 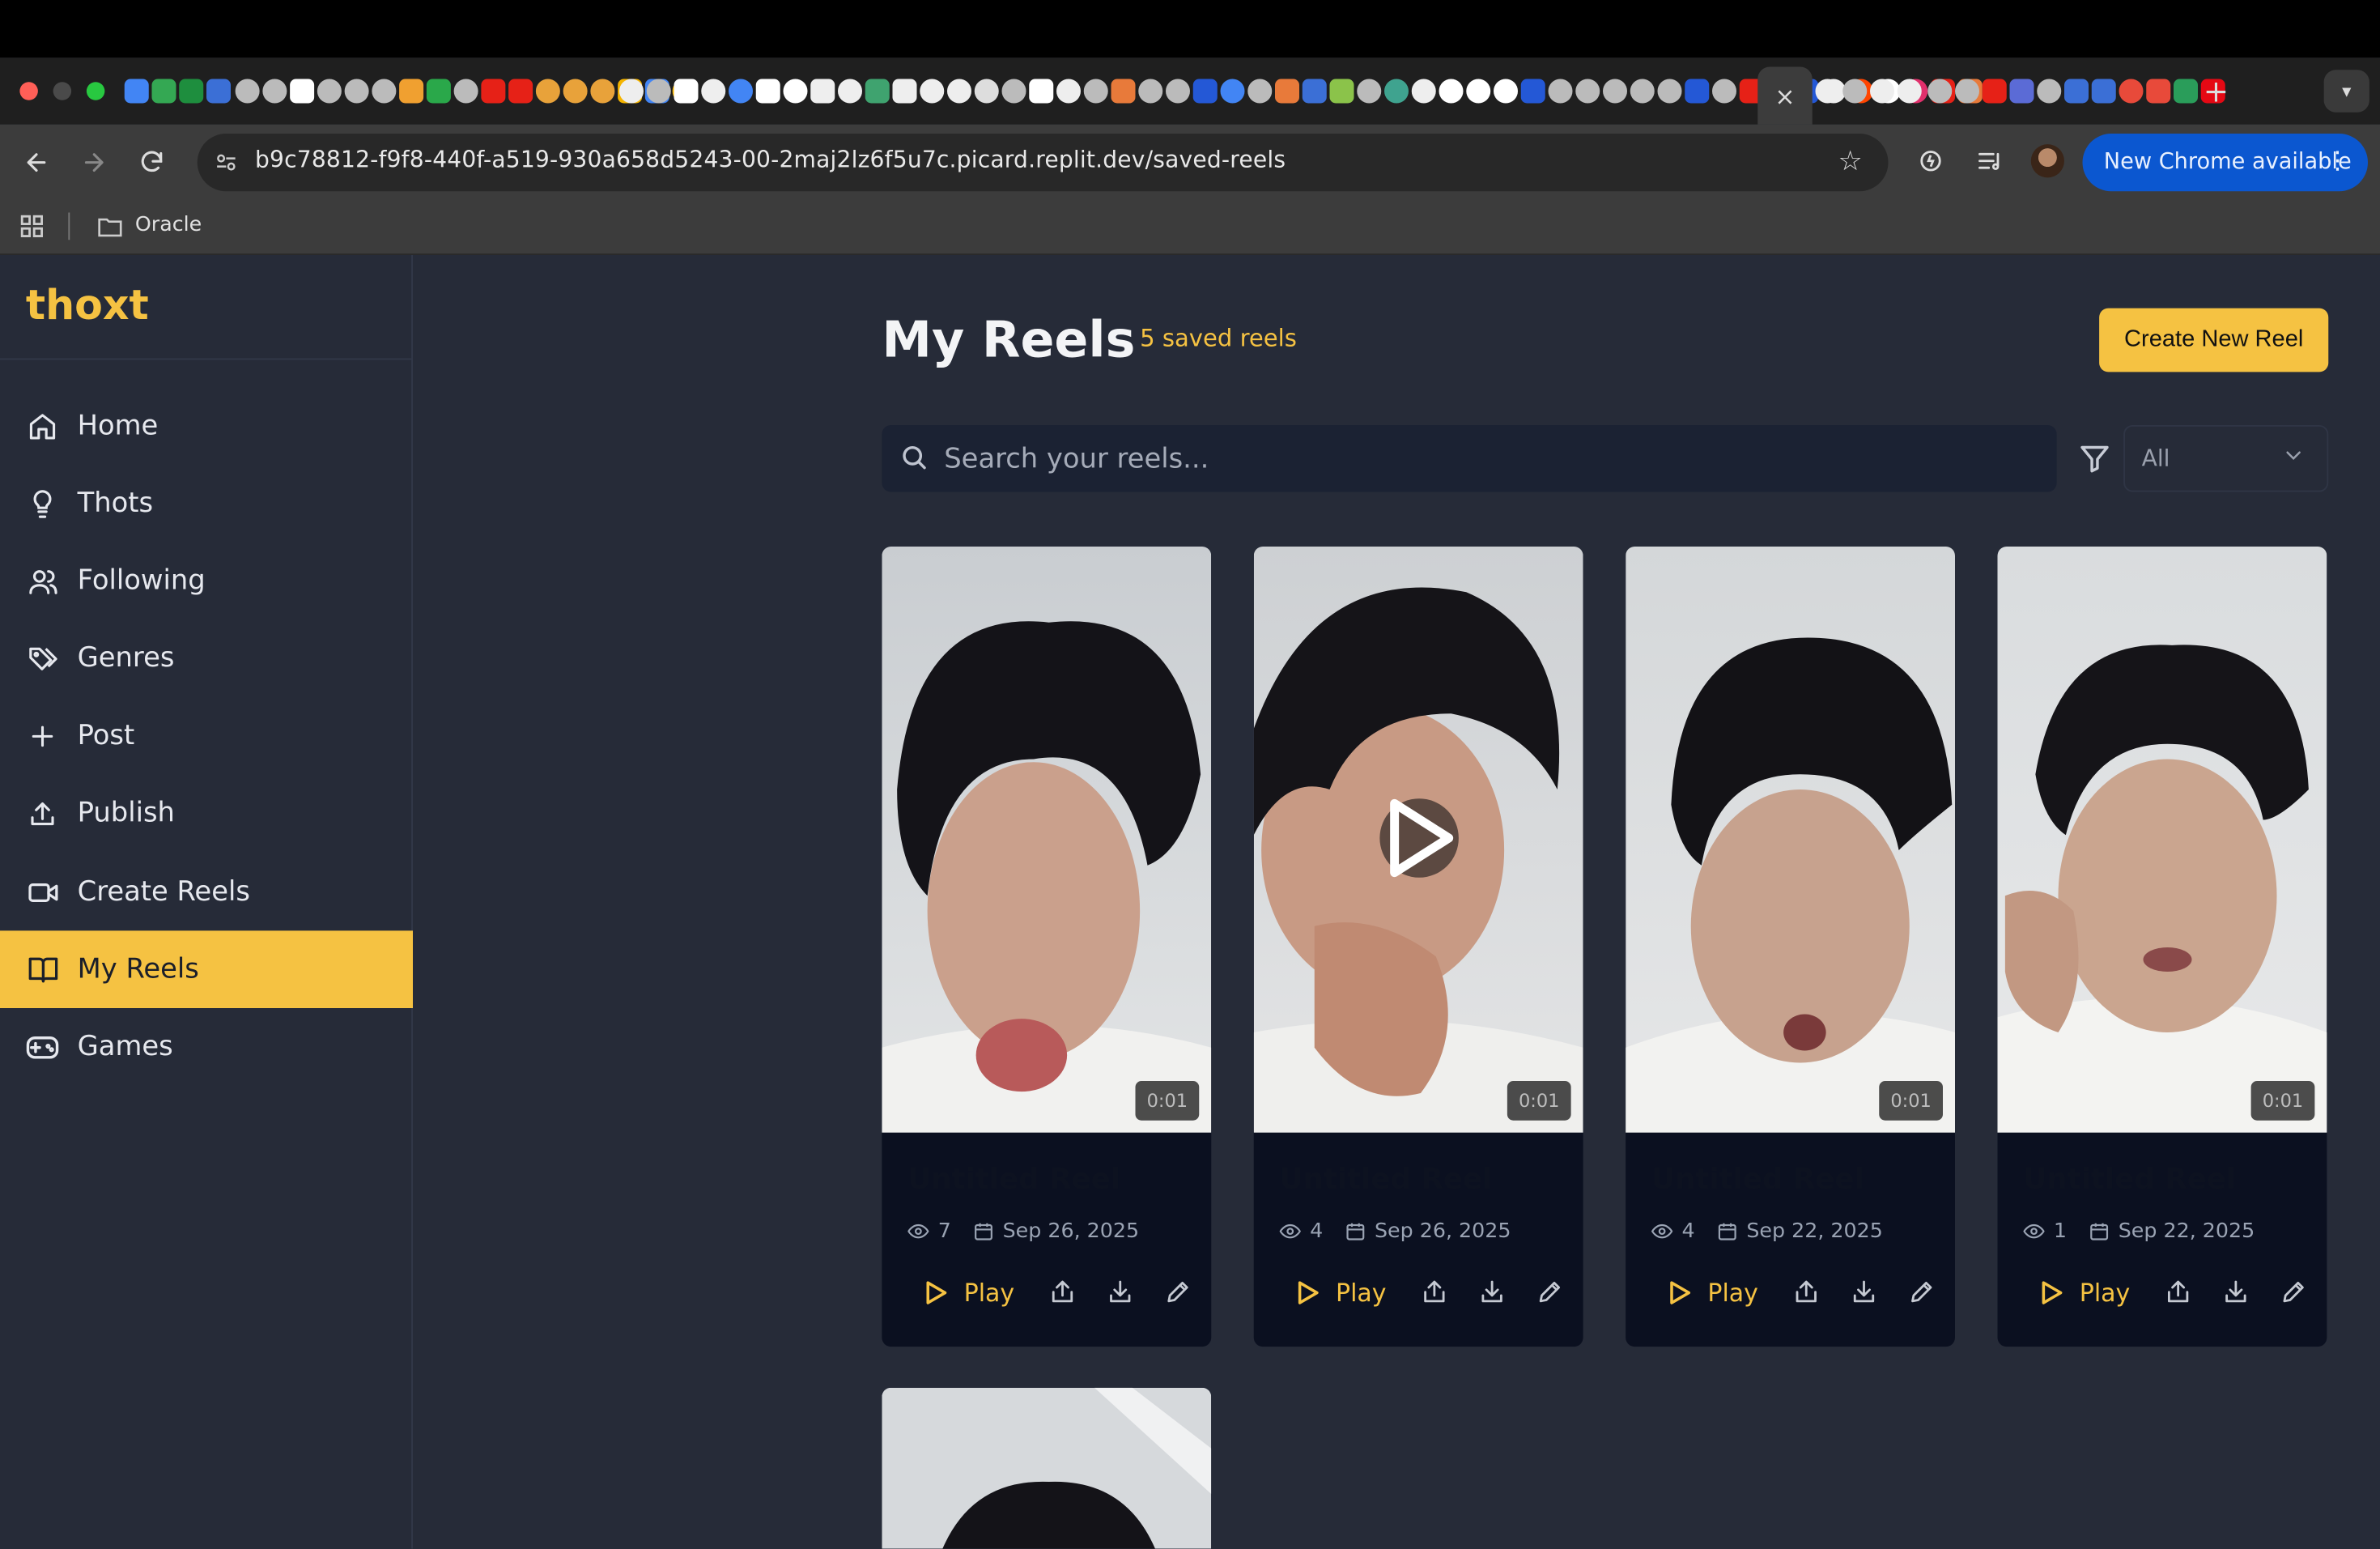 I want to click on reload-icon, so click(x=152, y=162).